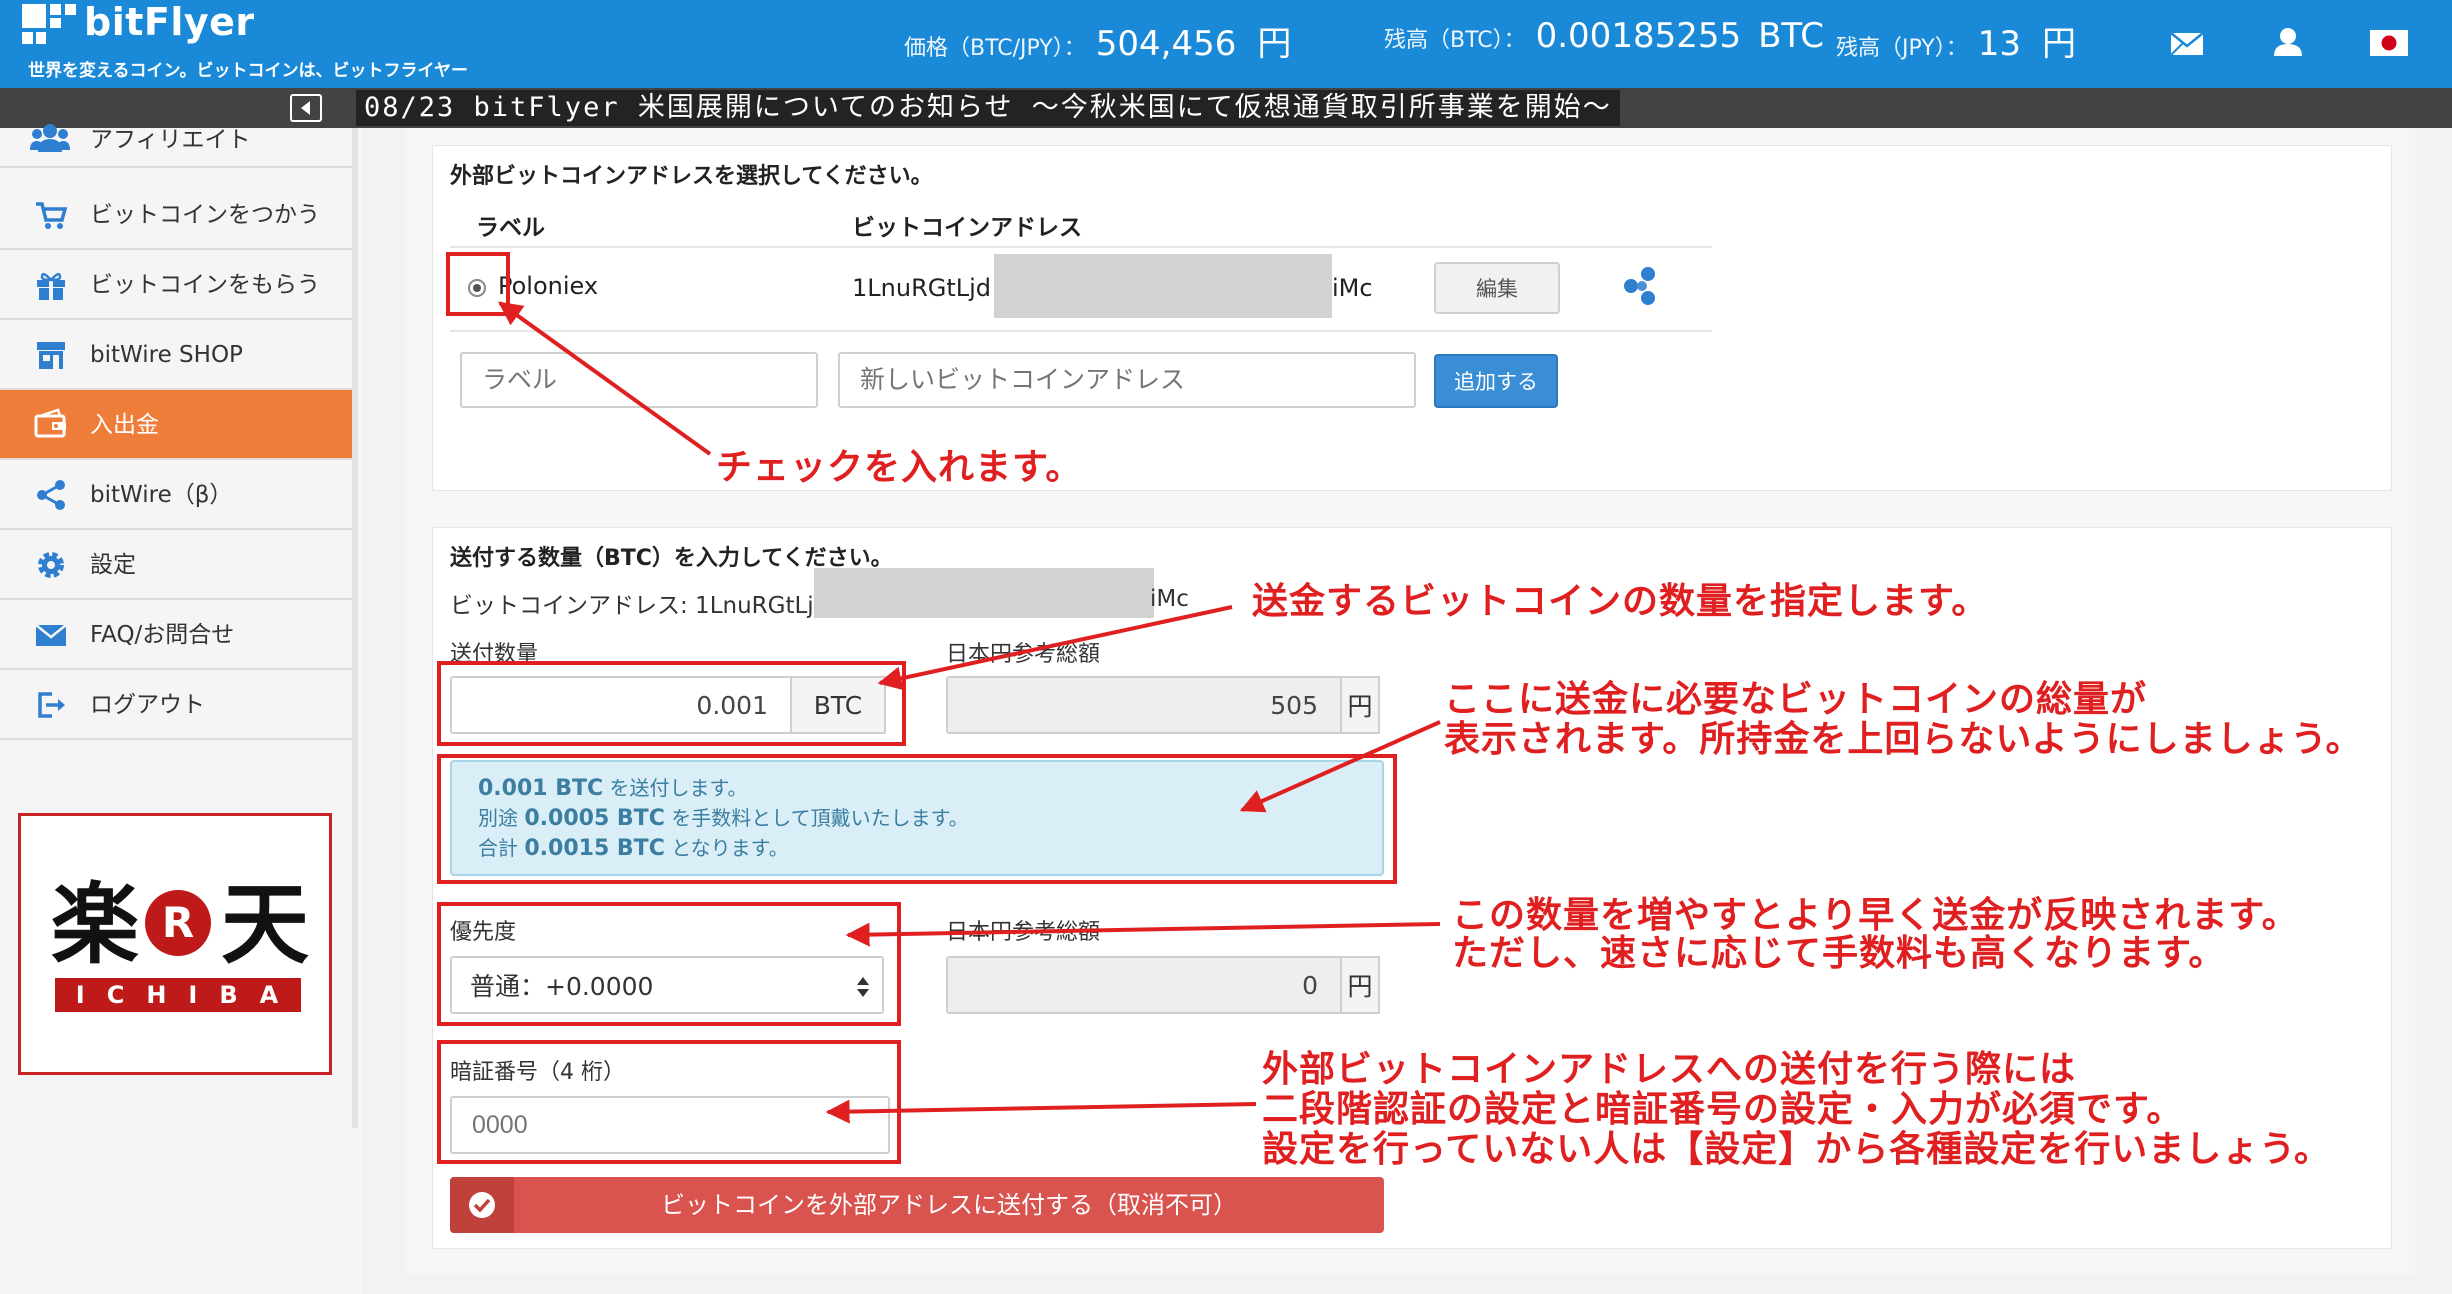 This screenshot has height=1294, width=2452. Describe the element at coordinates (1903, 739) in the screenshot. I see `annotation-total-line2: 表示されます。所持金を上回らないようにしましょう。` at that location.